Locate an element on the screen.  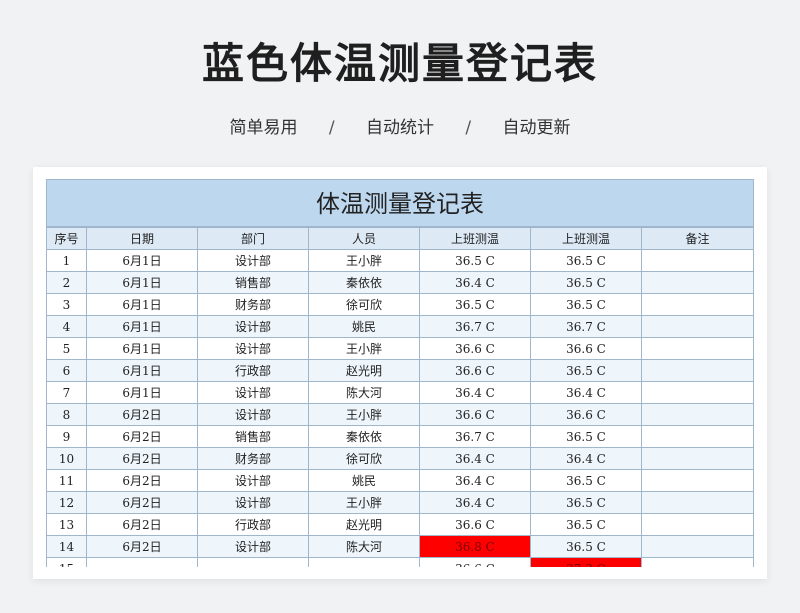
cell-person: 秦依依 is located at coordinates (364, 282).